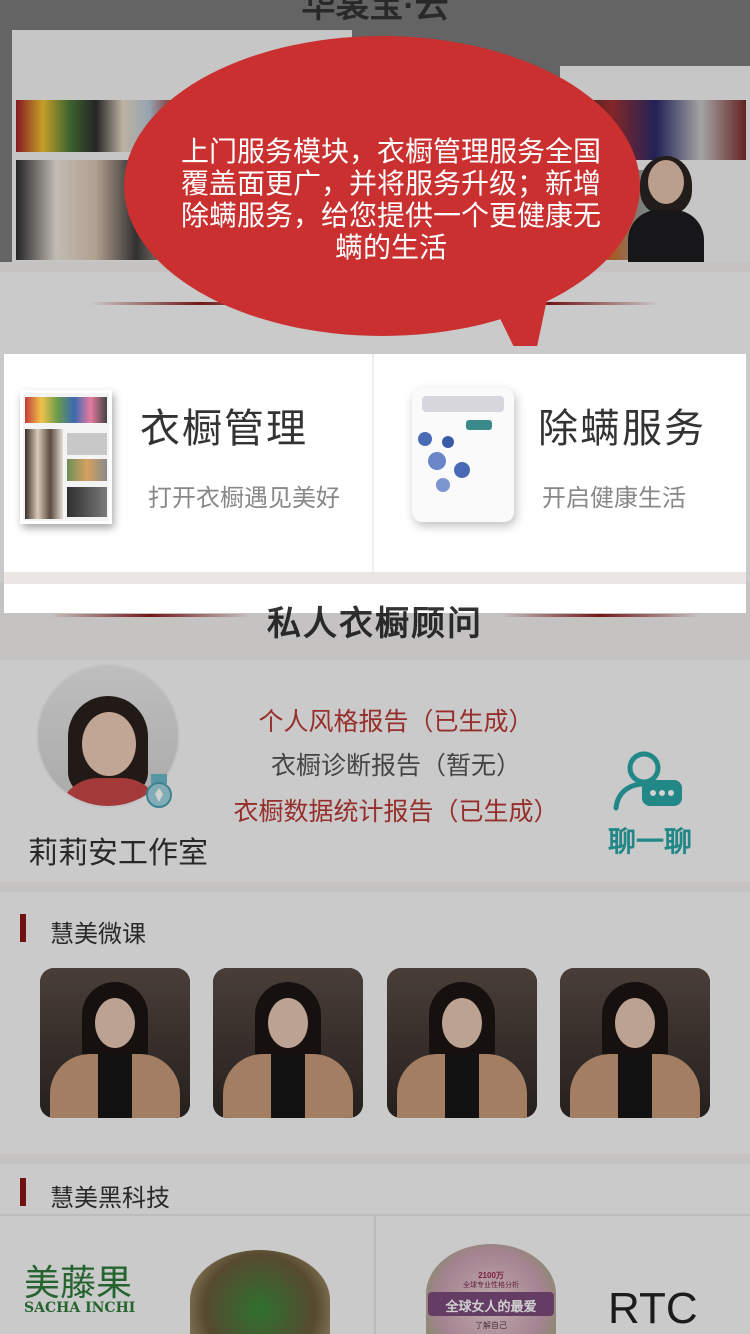 Image resolution: width=750 pixels, height=1334 pixels. I want to click on micro-course-title: 慧美微课, so click(98, 934).